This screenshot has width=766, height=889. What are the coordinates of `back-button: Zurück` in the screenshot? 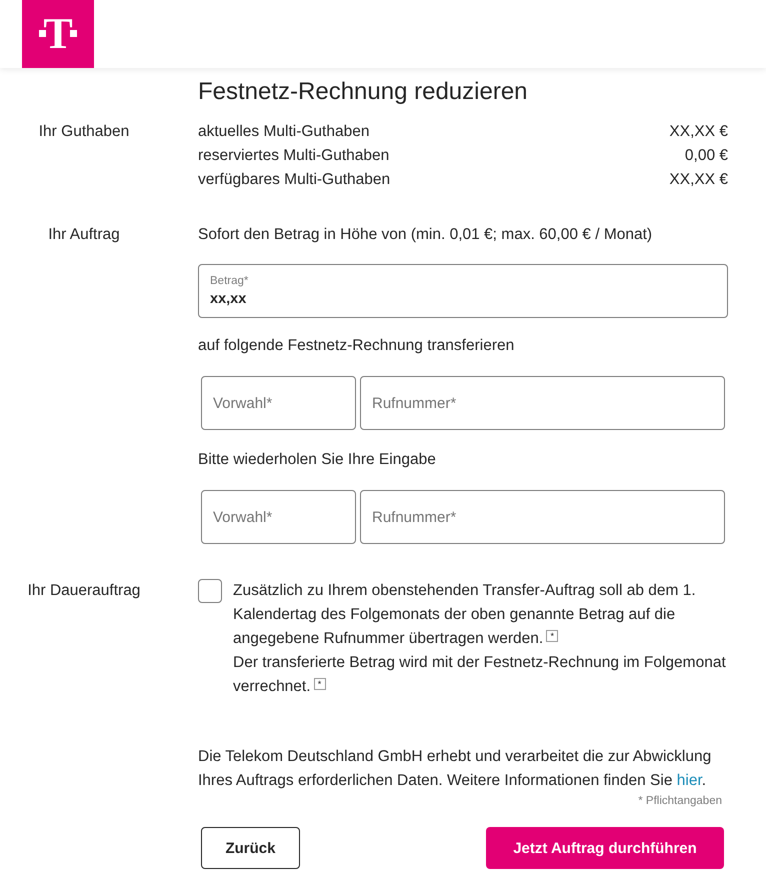 It's located at (250, 848).